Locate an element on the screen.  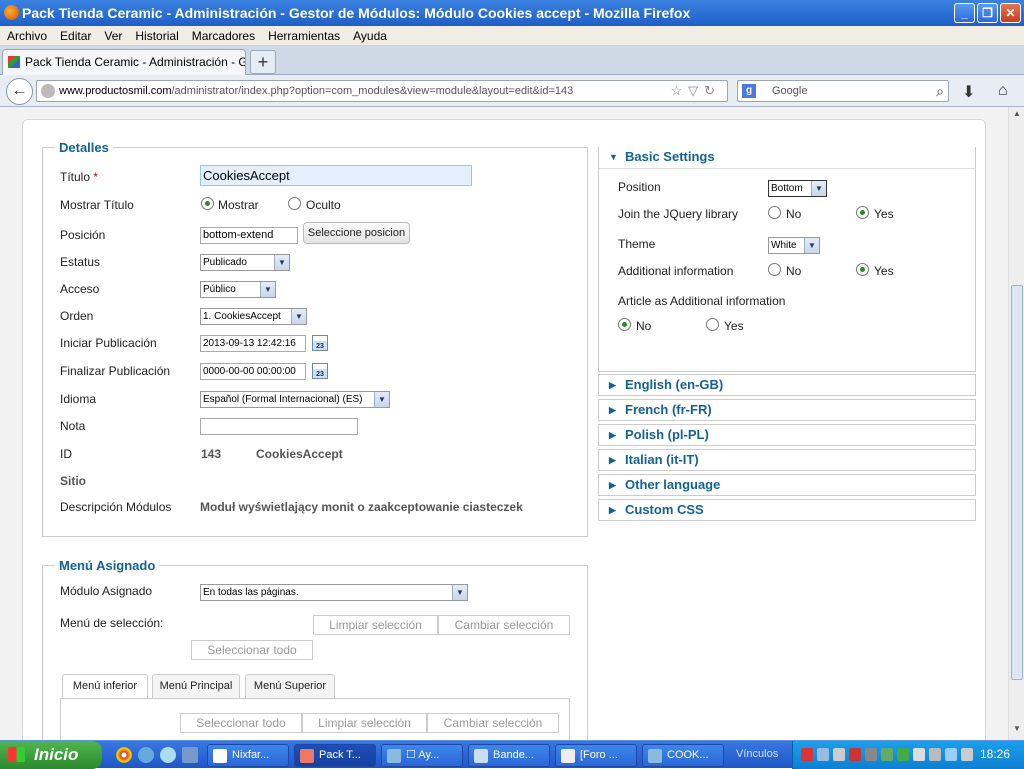
theme-select: White ▼ is located at coordinates (794, 245).